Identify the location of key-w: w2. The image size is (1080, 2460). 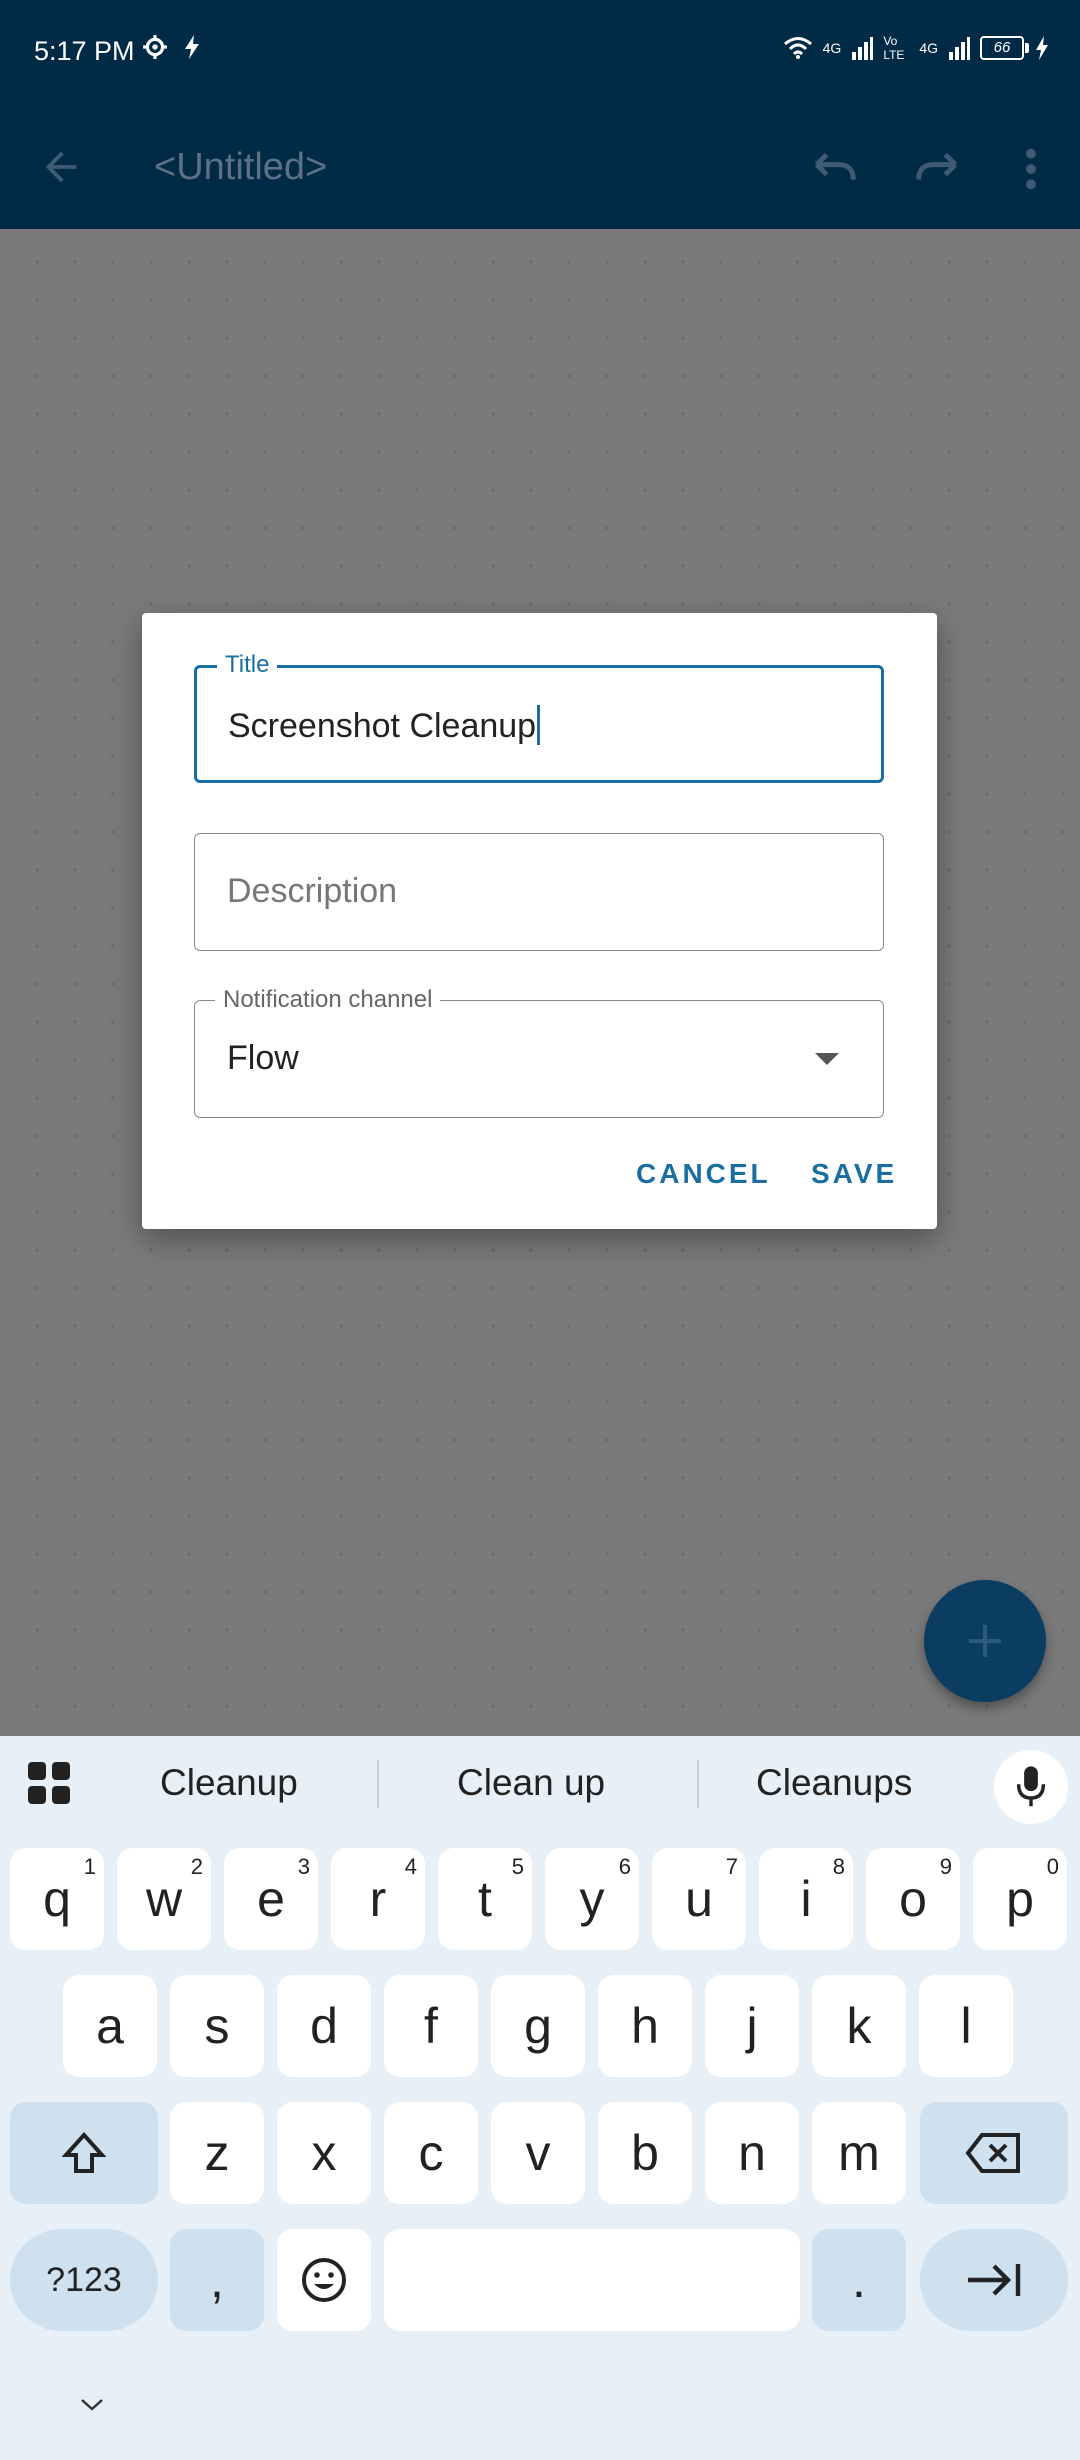
(164, 1899).